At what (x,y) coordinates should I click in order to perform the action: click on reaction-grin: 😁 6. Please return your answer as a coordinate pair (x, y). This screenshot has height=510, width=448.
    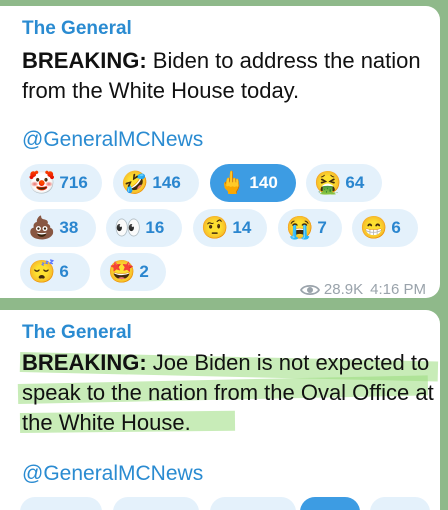
    Looking at the image, I should click on (385, 228).